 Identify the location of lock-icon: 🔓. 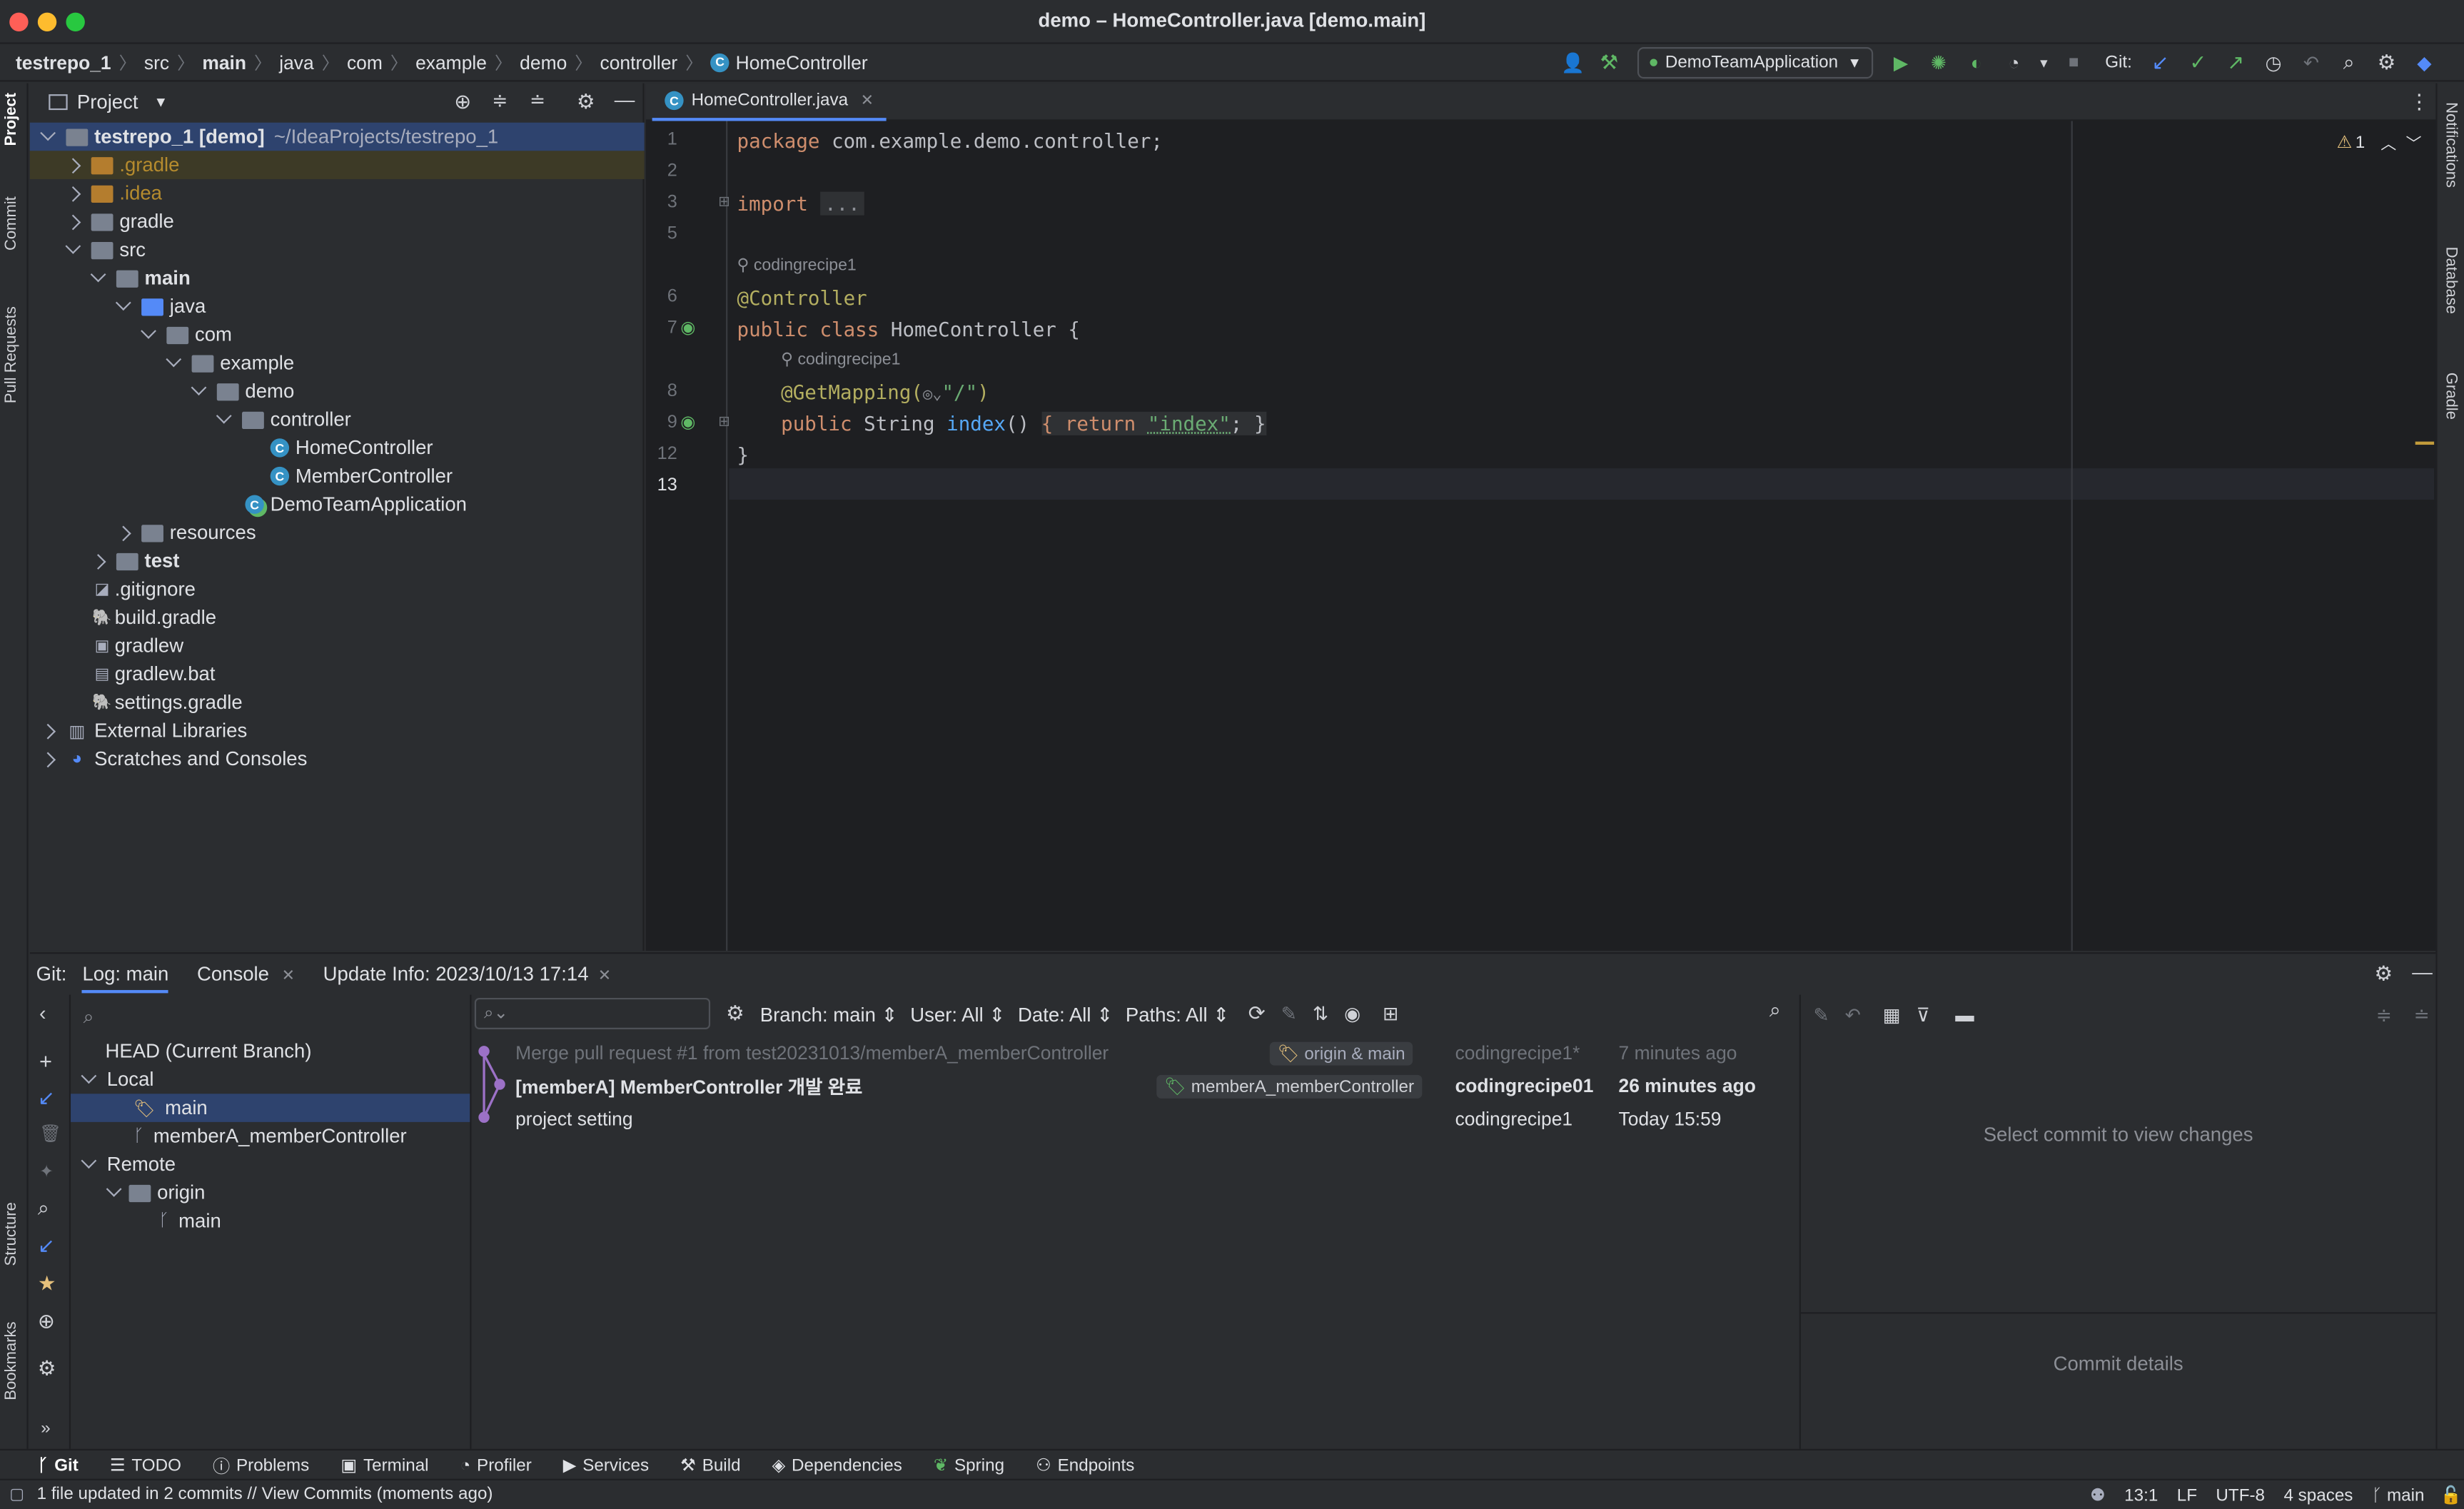
(2450, 1495).